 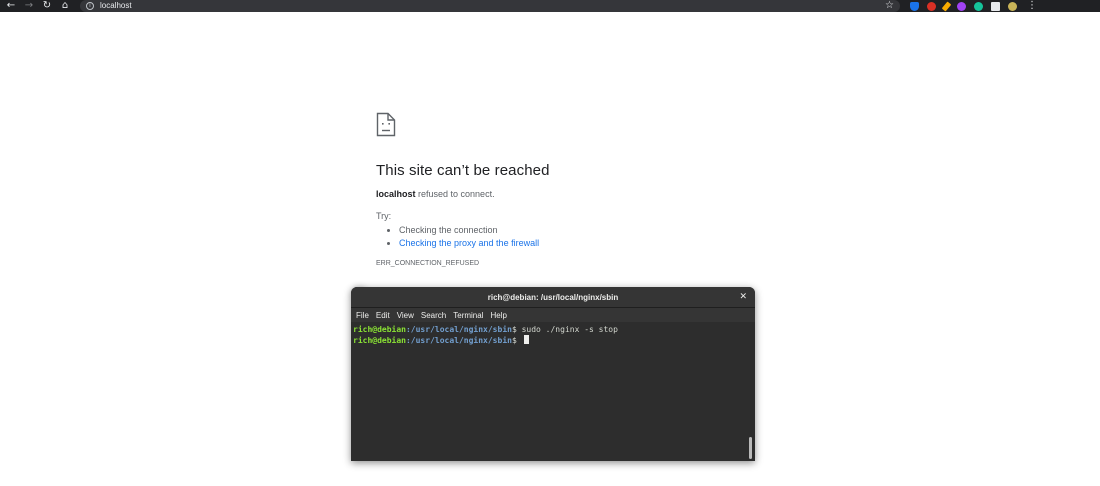 What do you see at coordinates (961, 6) in the screenshot?
I see `palette-extension-icon` at bounding box center [961, 6].